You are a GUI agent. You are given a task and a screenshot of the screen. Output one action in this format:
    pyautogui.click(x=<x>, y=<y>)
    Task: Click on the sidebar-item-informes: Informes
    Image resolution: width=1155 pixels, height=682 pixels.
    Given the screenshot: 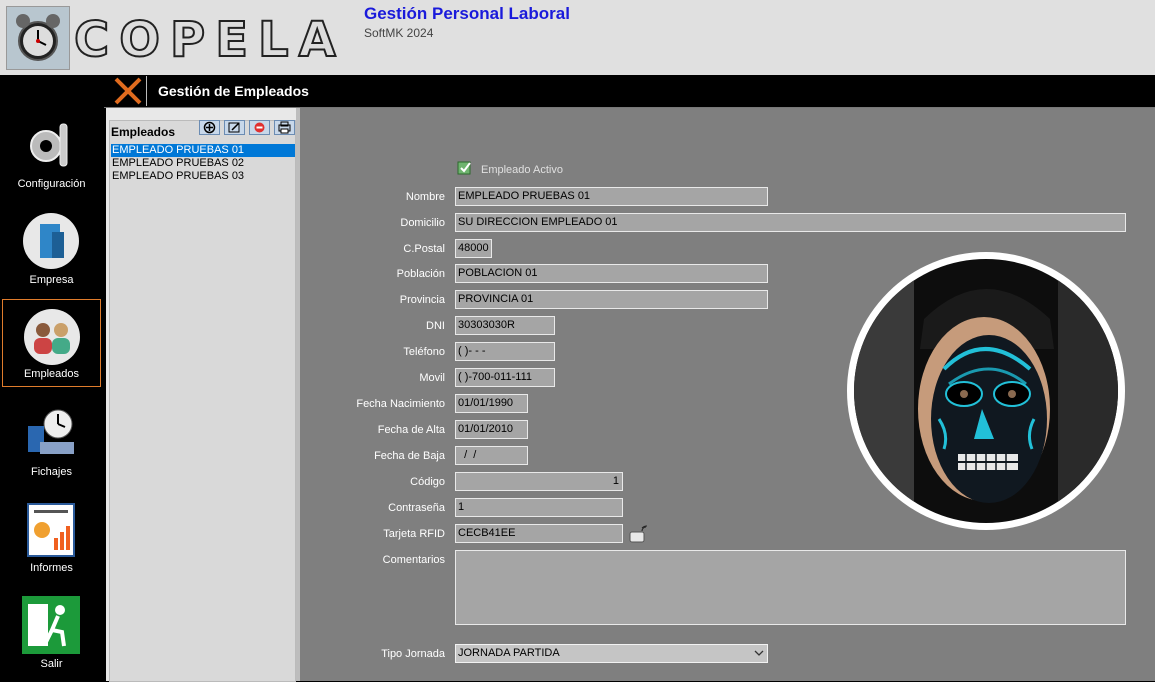 What is the action you would take?
    pyautogui.click(x=51, y=536)
    